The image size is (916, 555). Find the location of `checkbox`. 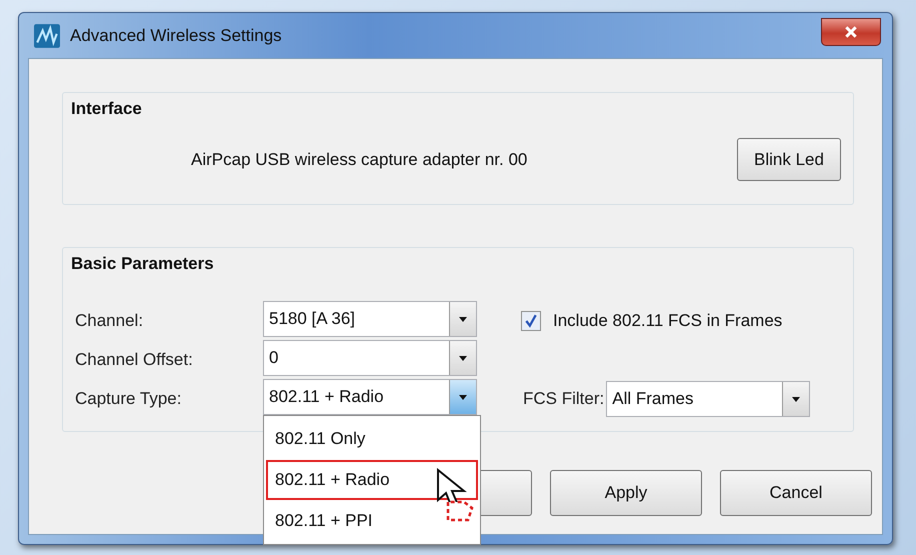

checkbox is located at coordinates (531, 320).